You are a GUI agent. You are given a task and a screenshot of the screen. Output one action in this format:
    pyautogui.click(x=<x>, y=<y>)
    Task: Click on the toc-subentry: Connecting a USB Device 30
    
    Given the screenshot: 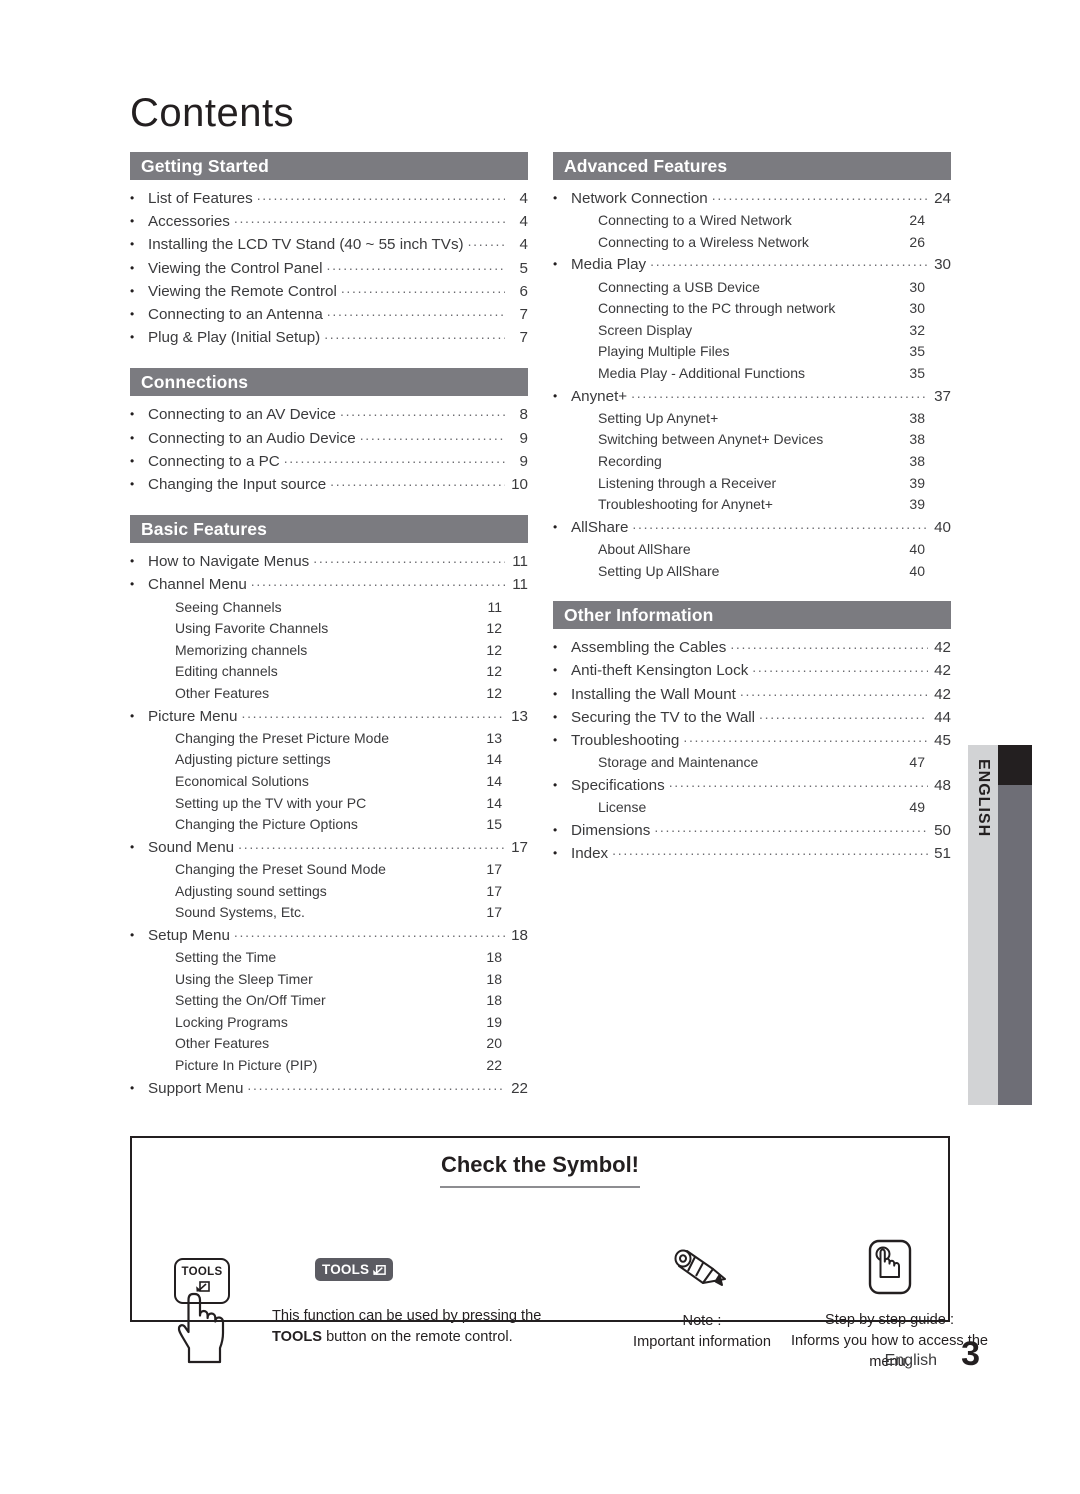 What is the action you would take?
    pyautogui.click(x=752, y=288)
    